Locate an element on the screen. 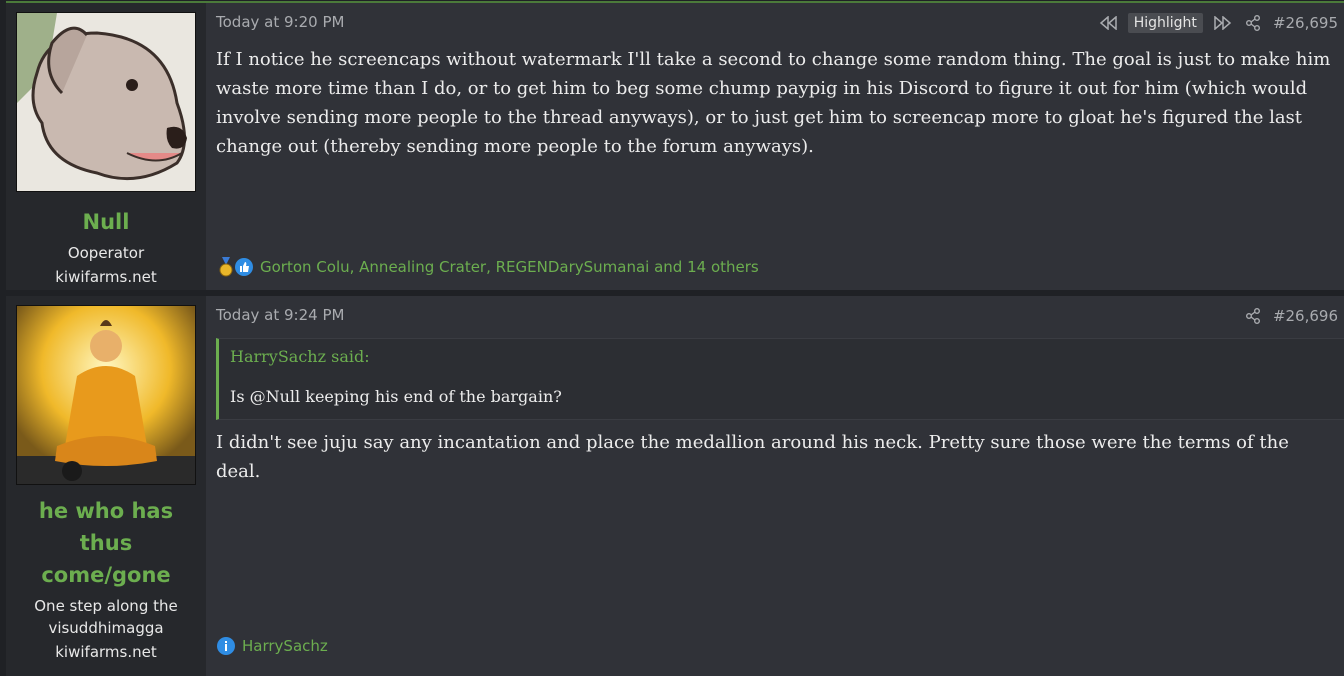 This screenshot has width=1344, height=676. rewind-icon is located at coordinates (1108, 23).